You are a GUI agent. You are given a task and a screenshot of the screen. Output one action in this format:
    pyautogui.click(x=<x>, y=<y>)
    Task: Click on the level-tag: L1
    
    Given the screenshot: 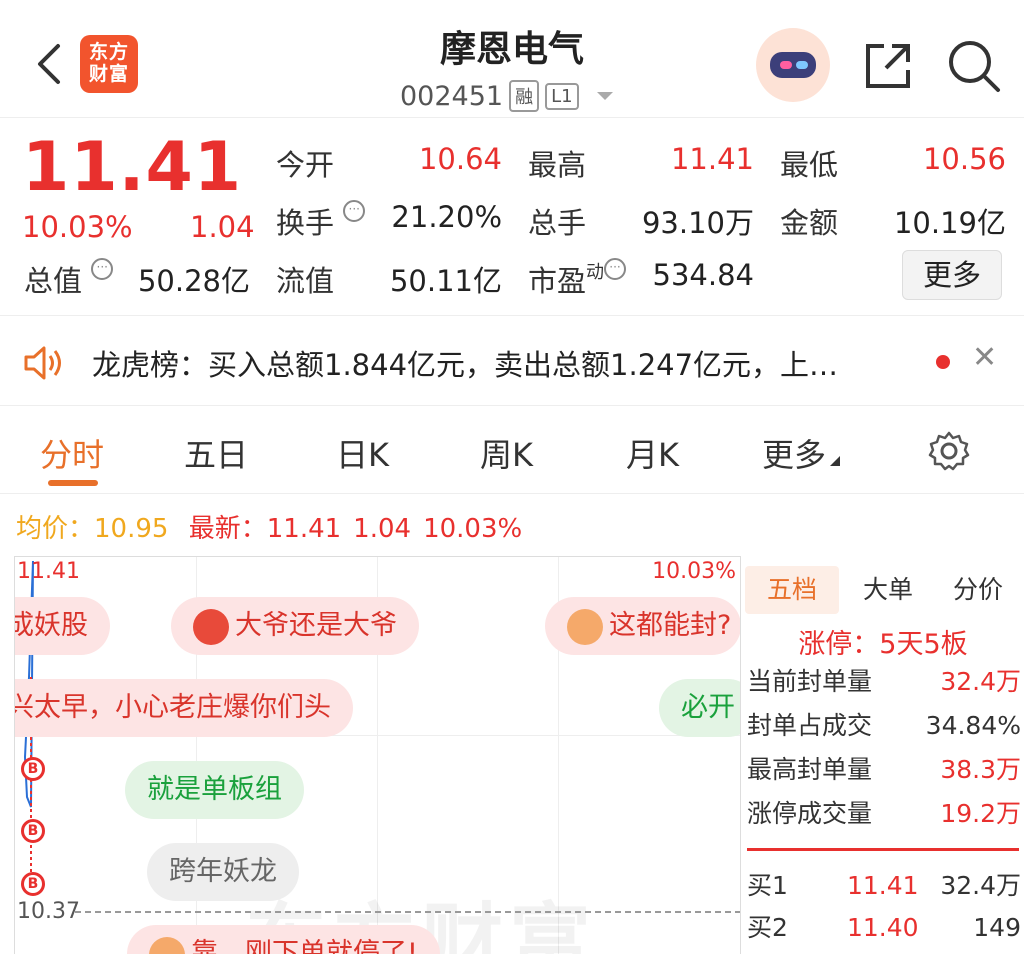 What is the action you would take?
    pyautogui.click(x=562, y=96)
    